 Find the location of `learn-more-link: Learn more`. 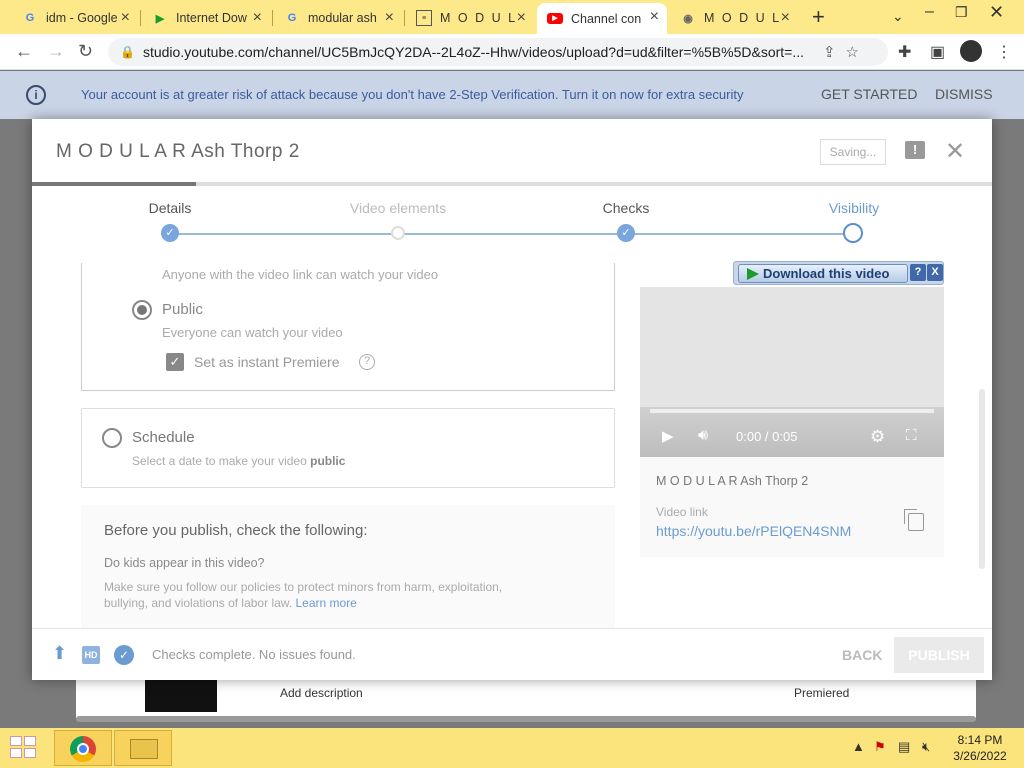

learn-more-link: Learn more is located at coordinates (325, 603).